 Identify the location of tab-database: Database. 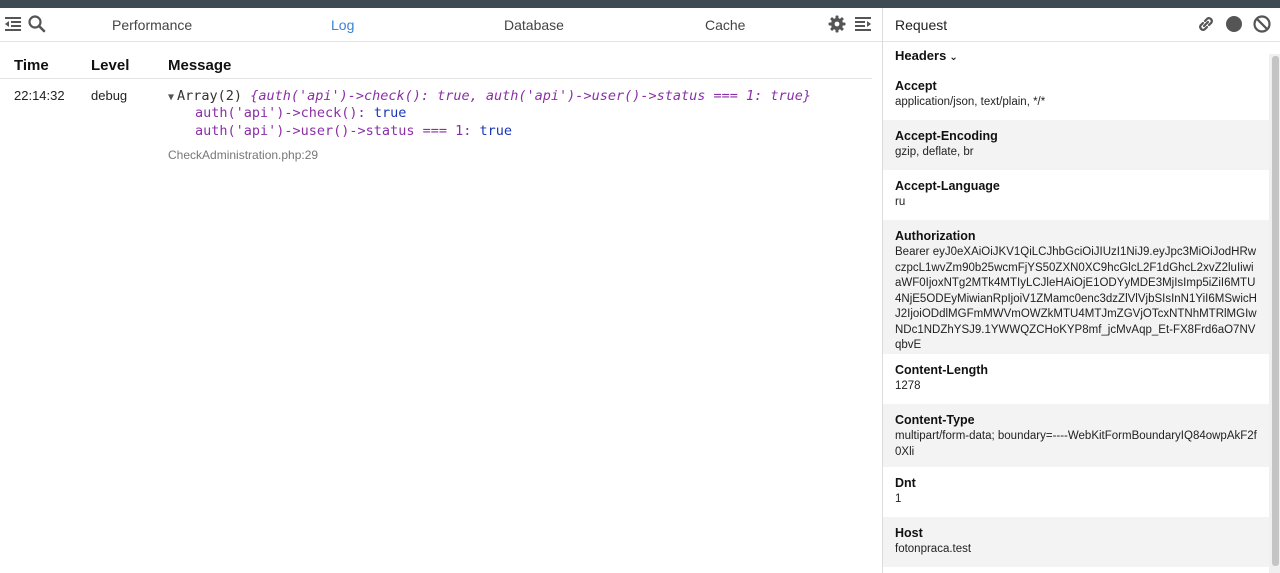
(534, 25).